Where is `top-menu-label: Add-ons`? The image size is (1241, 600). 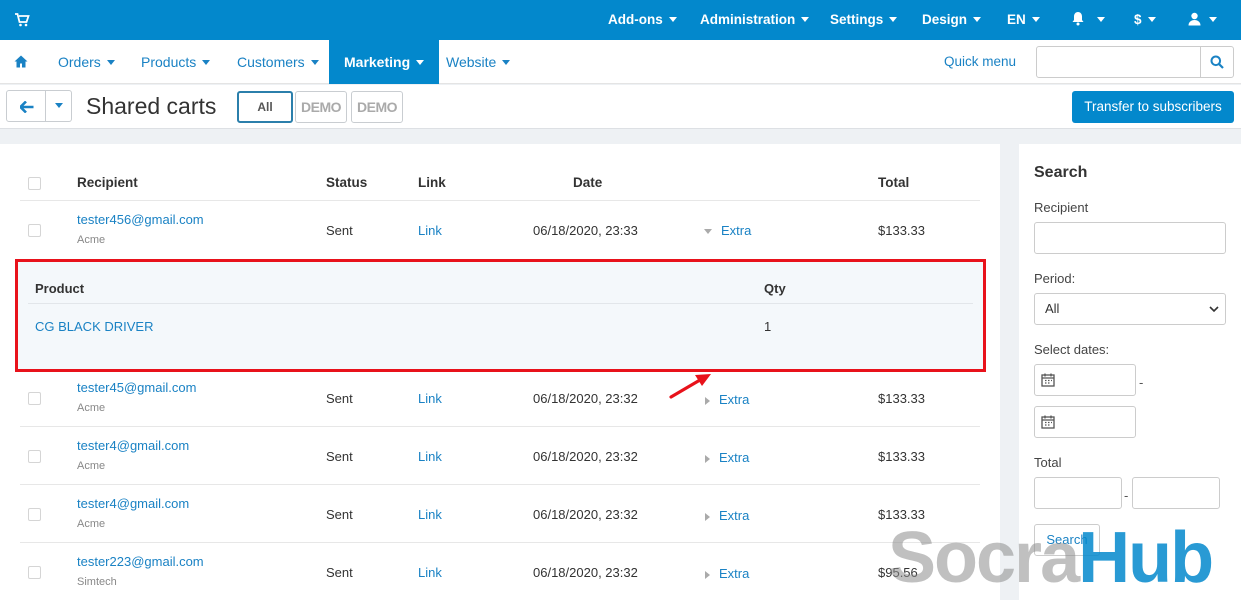 top-menu-label: Add-ons is located at coordinates (635, 19).